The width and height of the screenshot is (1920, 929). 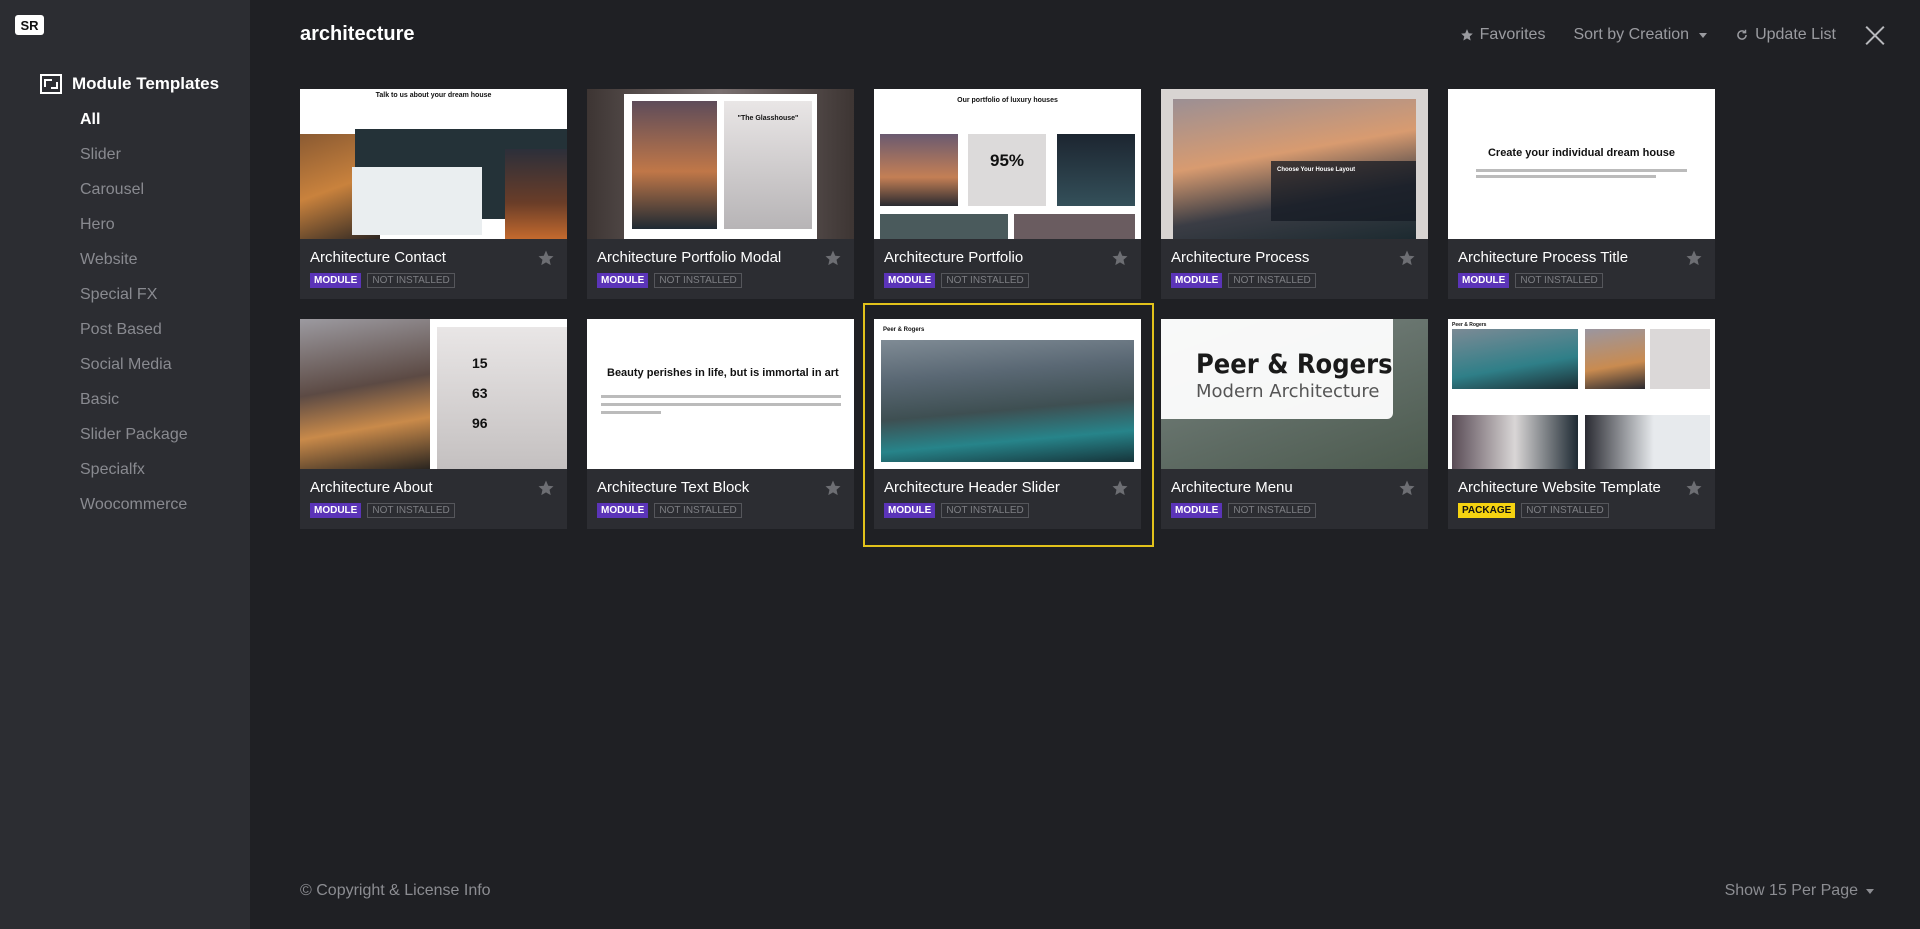 What do you see at coordinates (134, 335) in the screenshot?
I see `category-post-based: Post Based` at bounding box center [134, 335].